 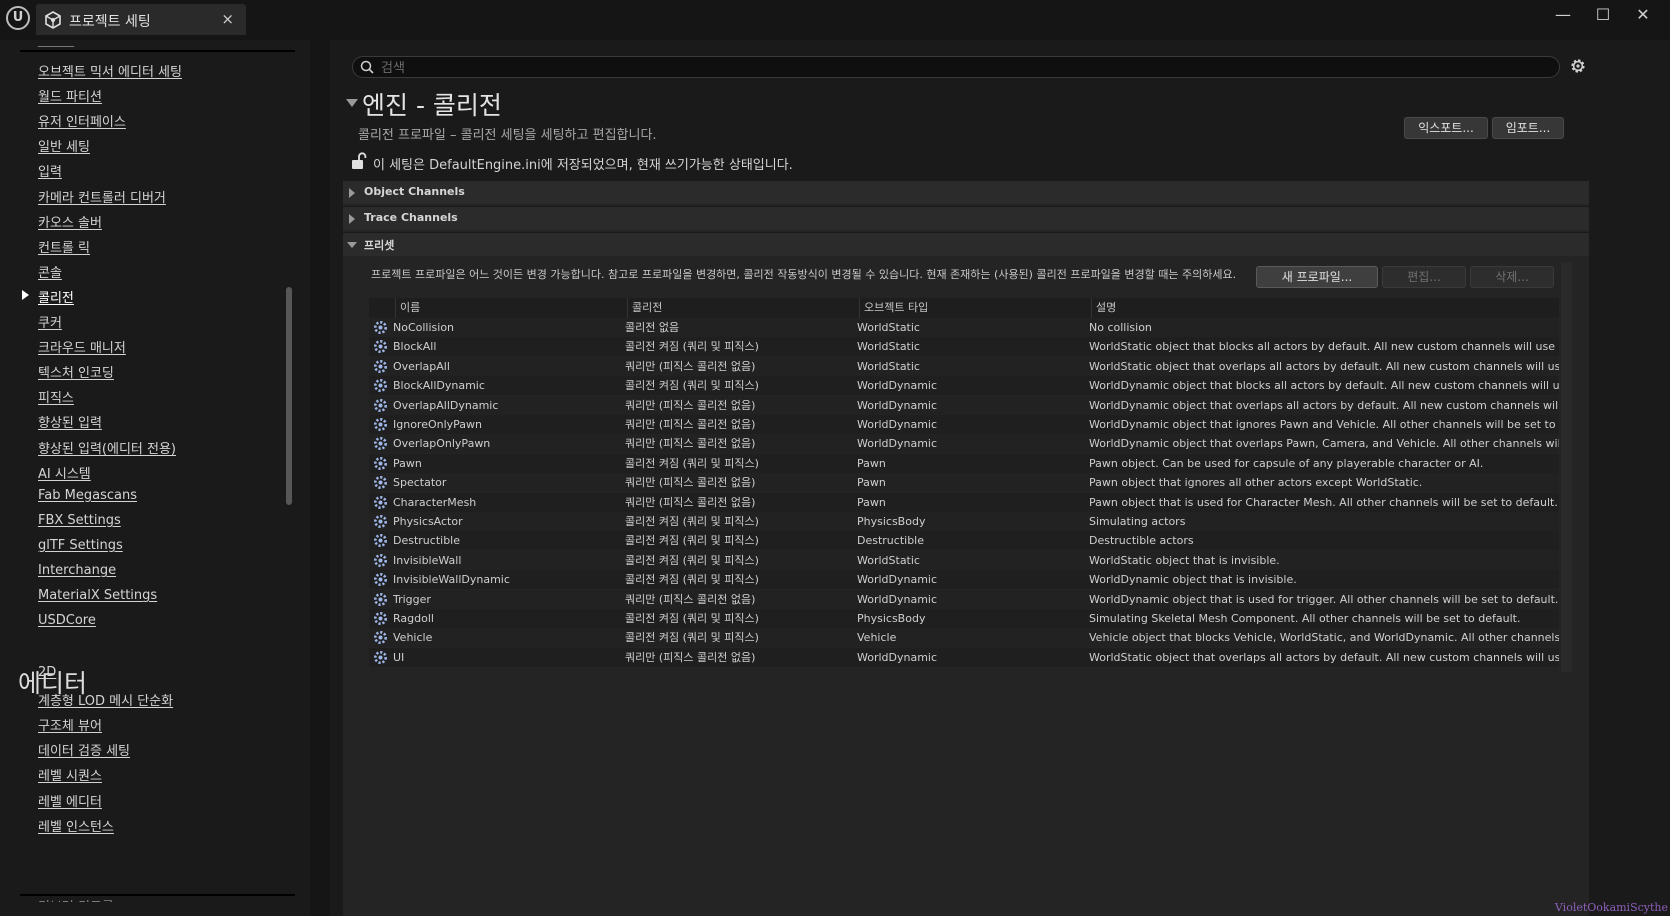 I want to click on unreal-logo-icon: U, so click(x=18, y=18).